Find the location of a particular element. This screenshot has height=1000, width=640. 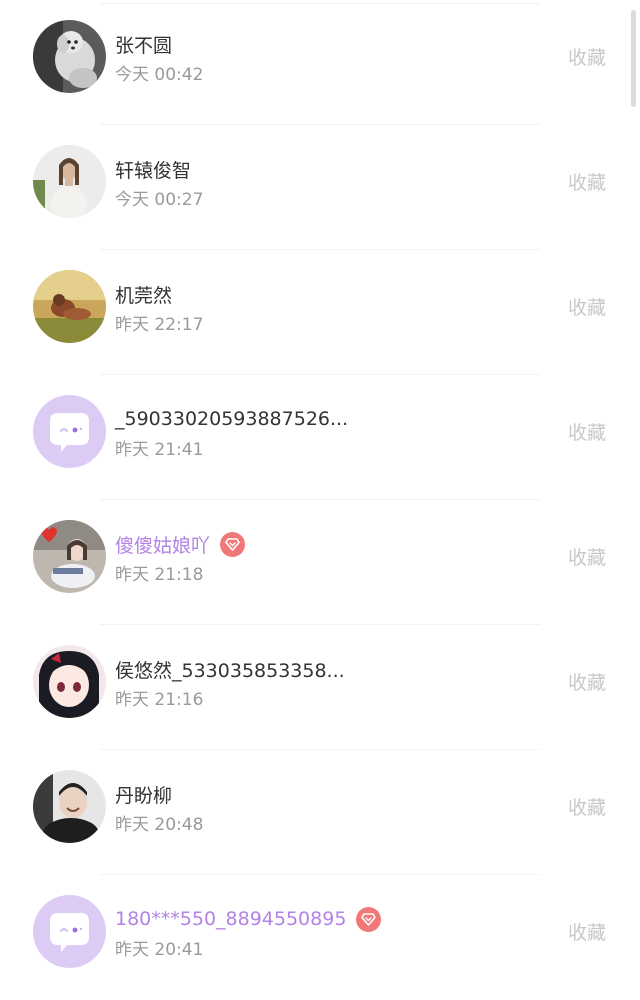

timestamp: 昨天 21:16 is located at coordinates (159, 700).